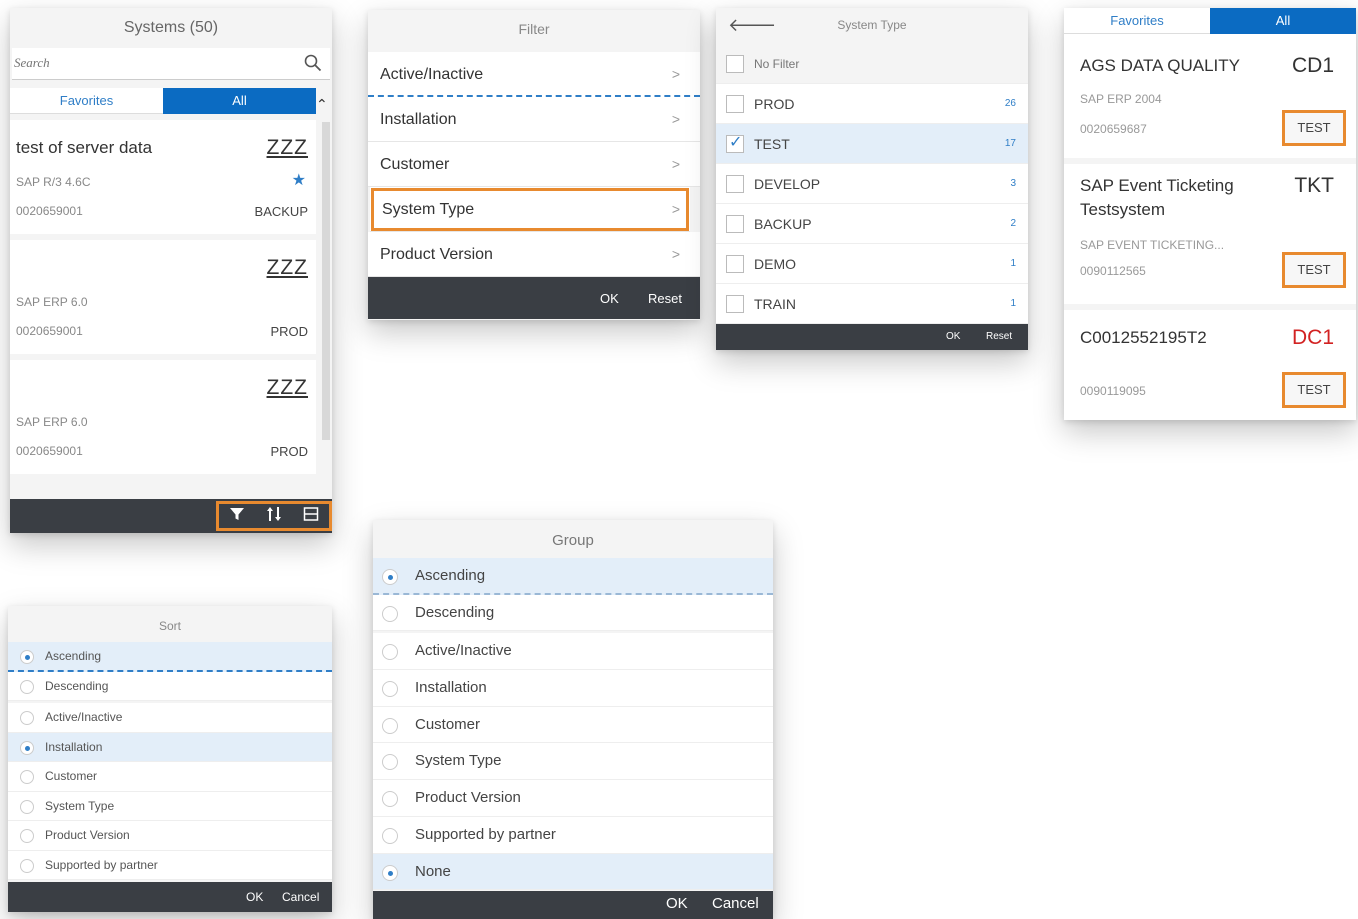 The width and height of the screenshot is (1358, 919). Describe the element at coordinates (73, 656) in the screenshot. I see `option-label: Ascending` at that location.